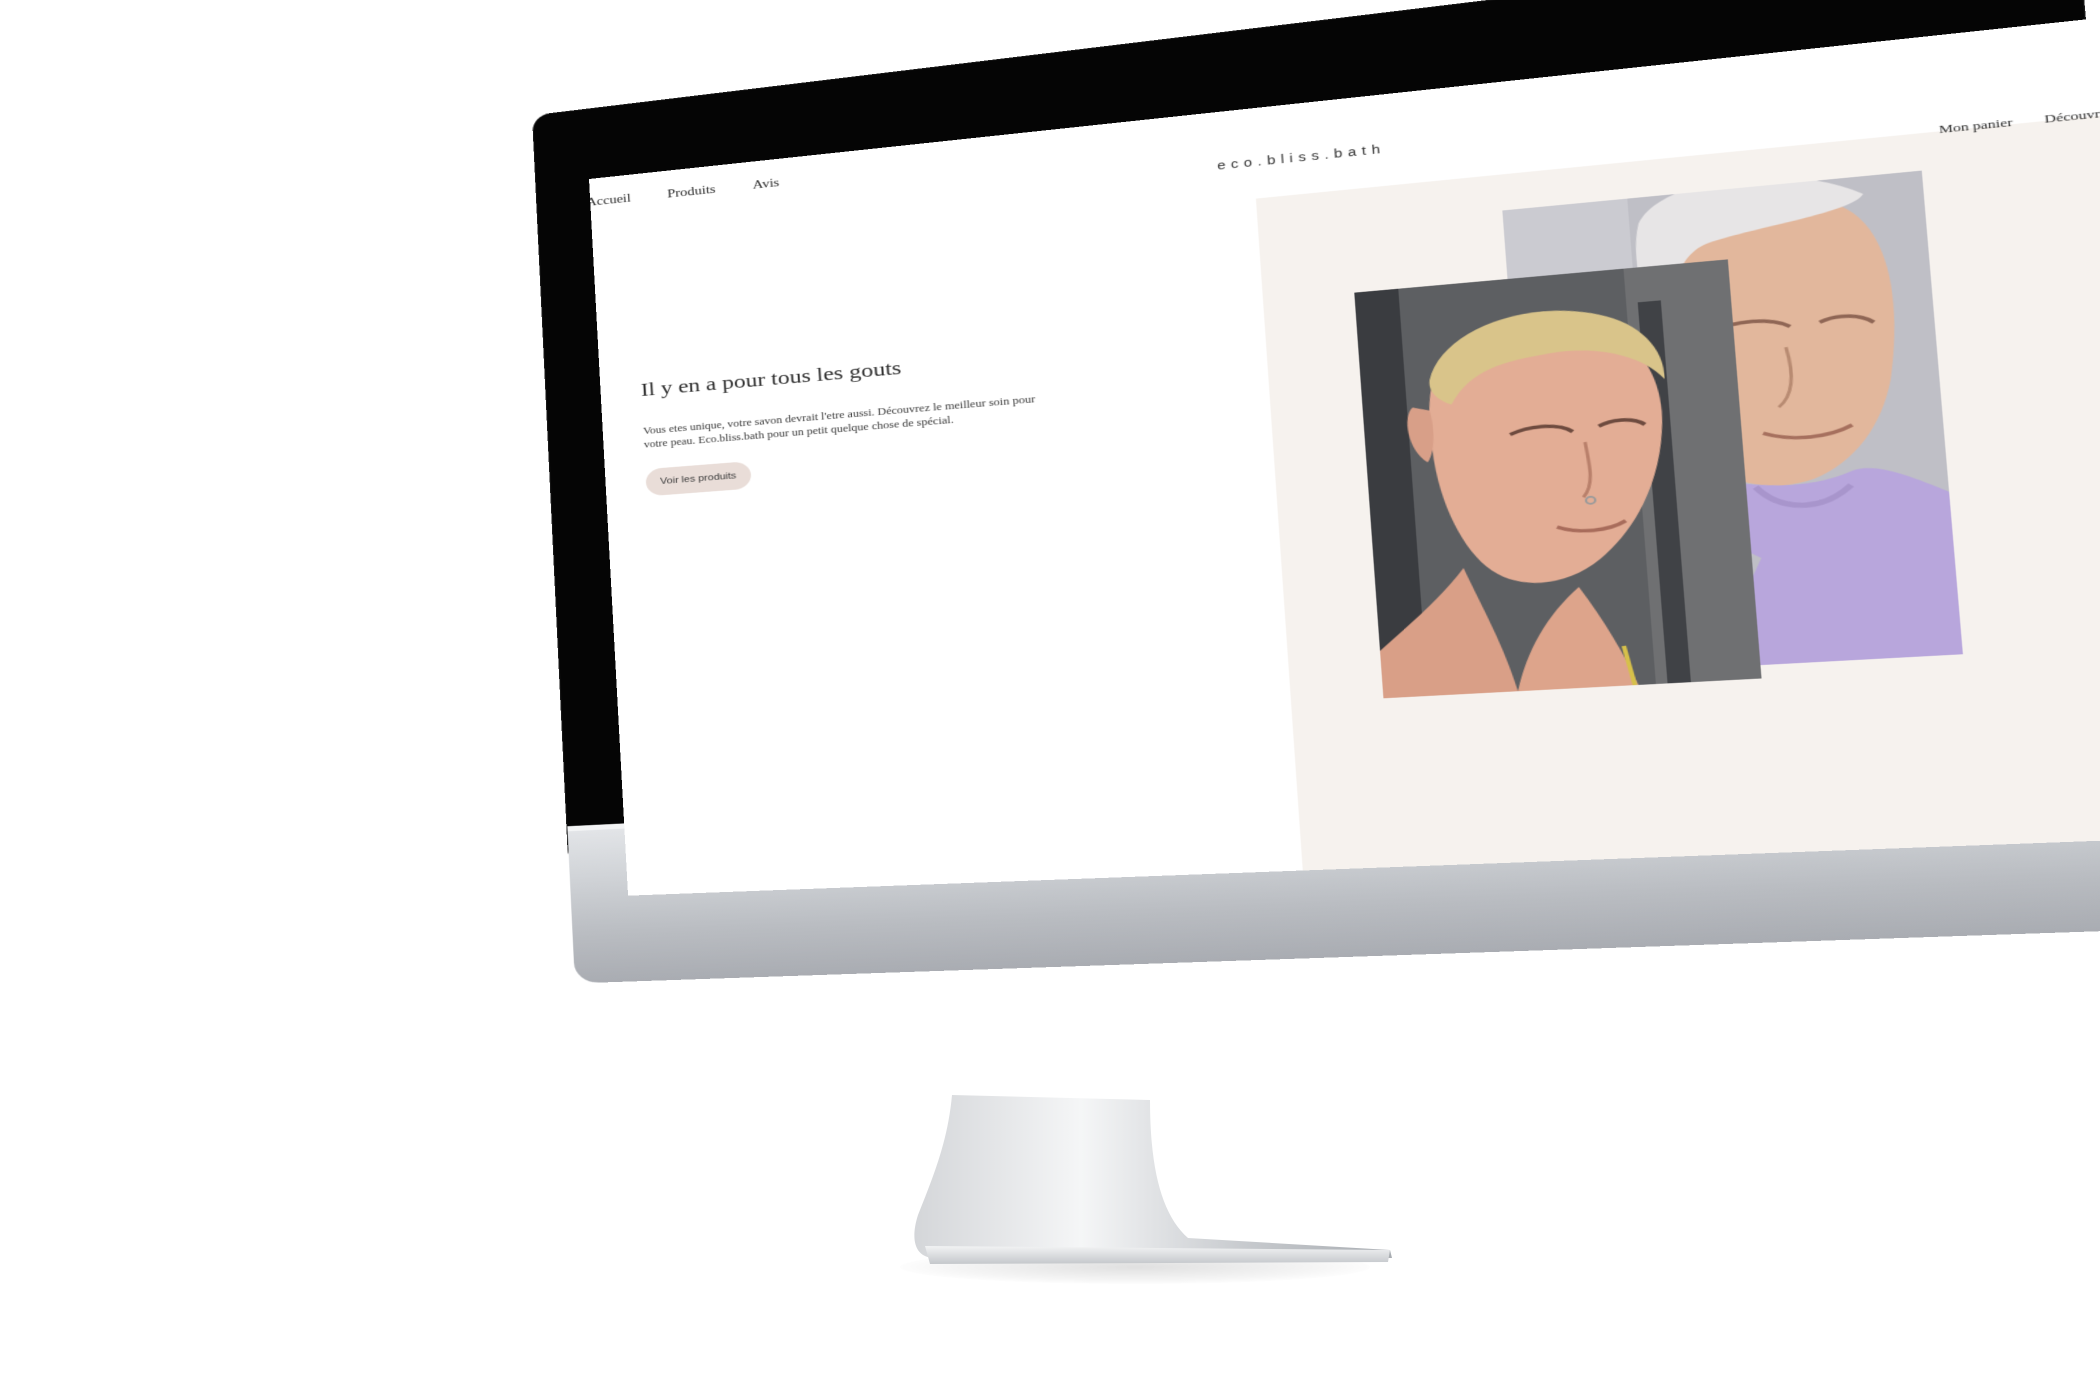  What do you see at coordinates (1557, 478) in the screenshot?
I see `hero-photo-young-man` at bounding box center [1557, 478].